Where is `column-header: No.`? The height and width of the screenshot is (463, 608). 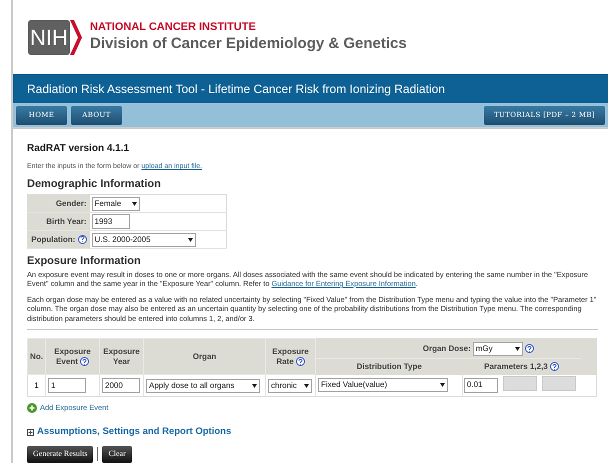 column-header: No. is located at coordinates (36, 357).